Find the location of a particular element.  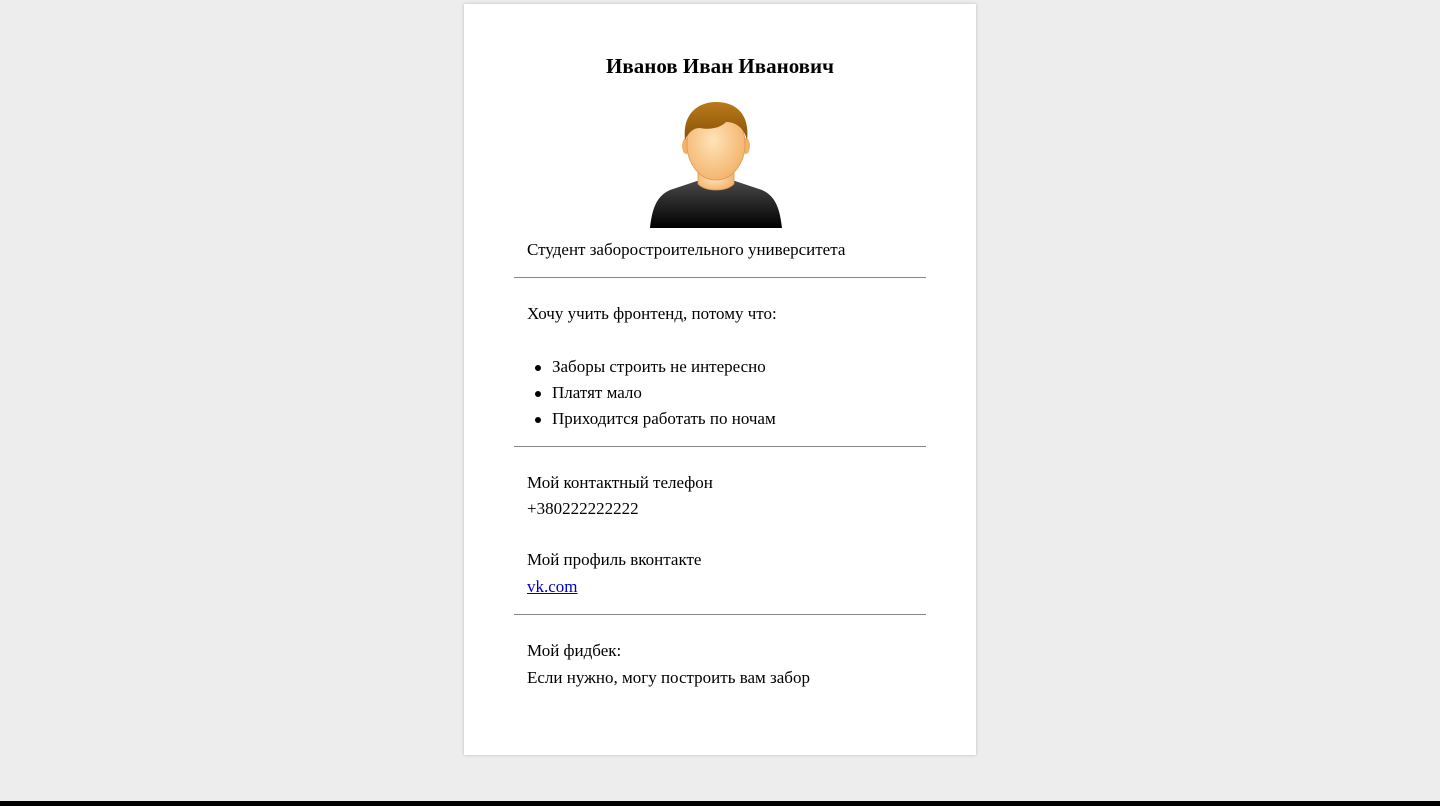

vk-label: Мой профиль вконтакте is located at coordinates (614, 559).